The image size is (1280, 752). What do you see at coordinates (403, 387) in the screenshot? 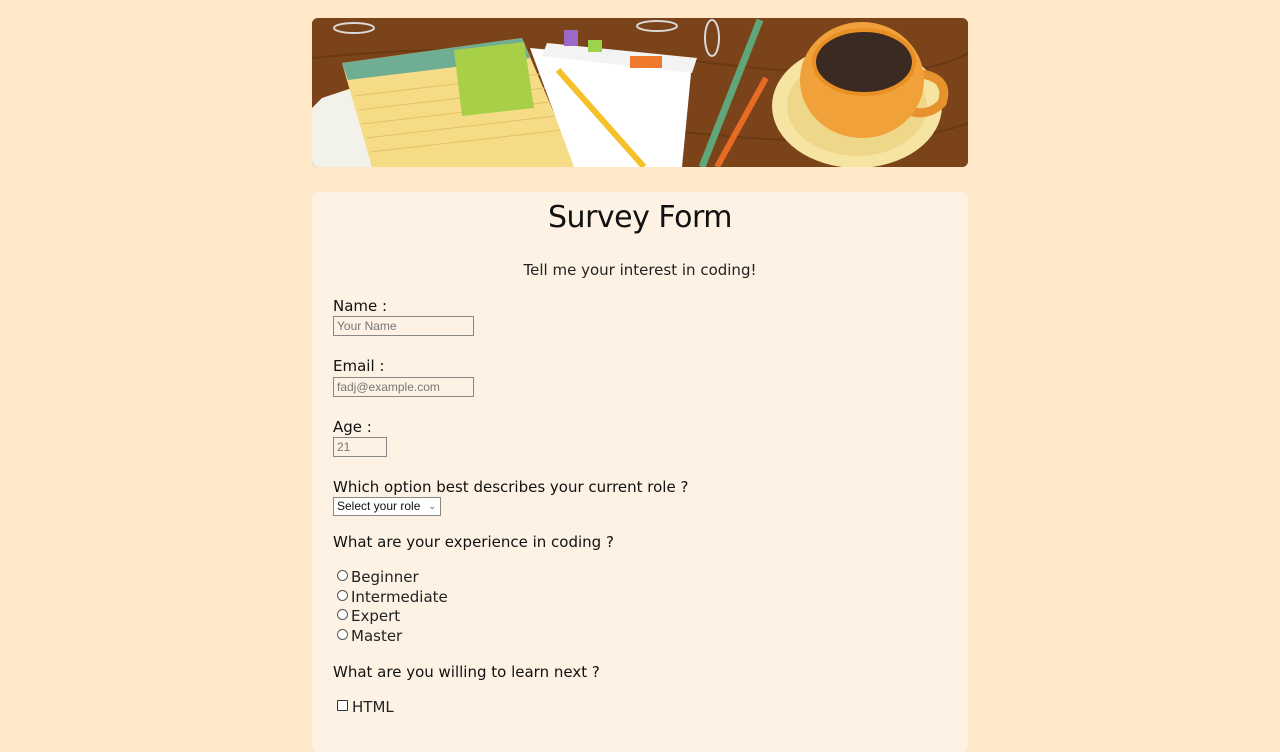
I see `email-input: fadj@example.com` at bounding box center [403, 387].